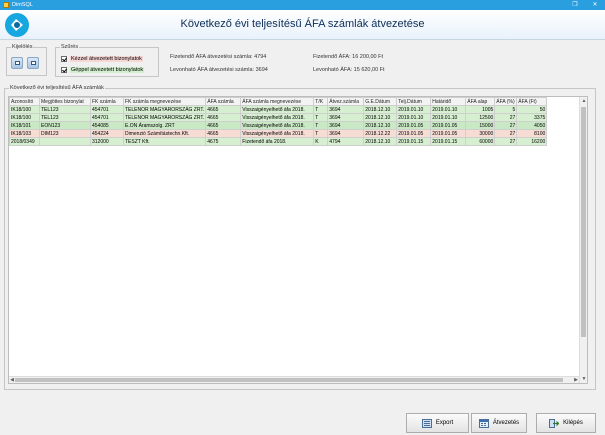  What do you see at coordinates (480, 109) in the screenshot?
I see `table-cell: 1005` at bounding box center [480, 109].